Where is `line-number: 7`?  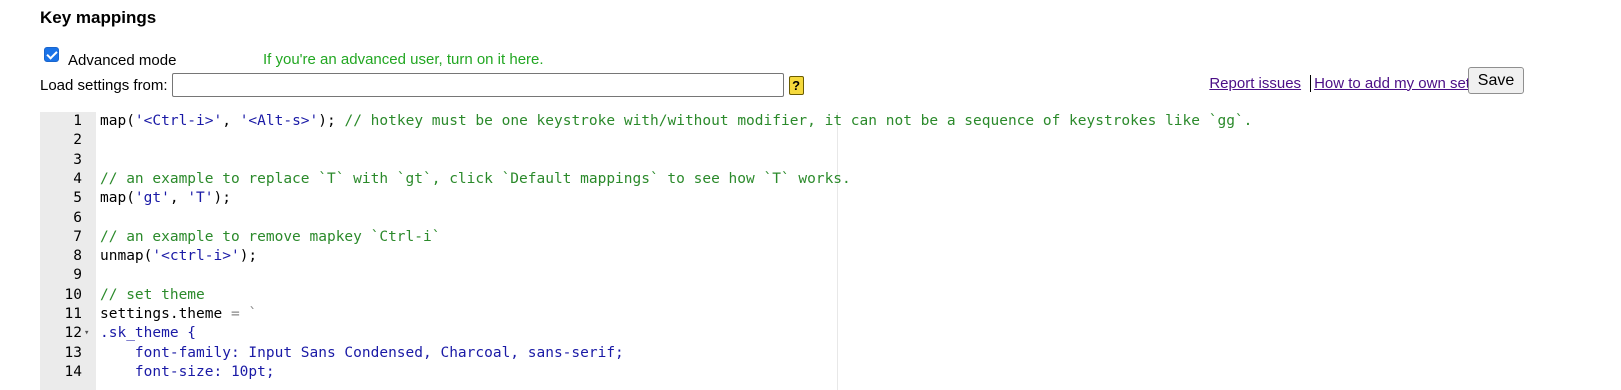
line-number: 7 is located at coordinates (77, 236).